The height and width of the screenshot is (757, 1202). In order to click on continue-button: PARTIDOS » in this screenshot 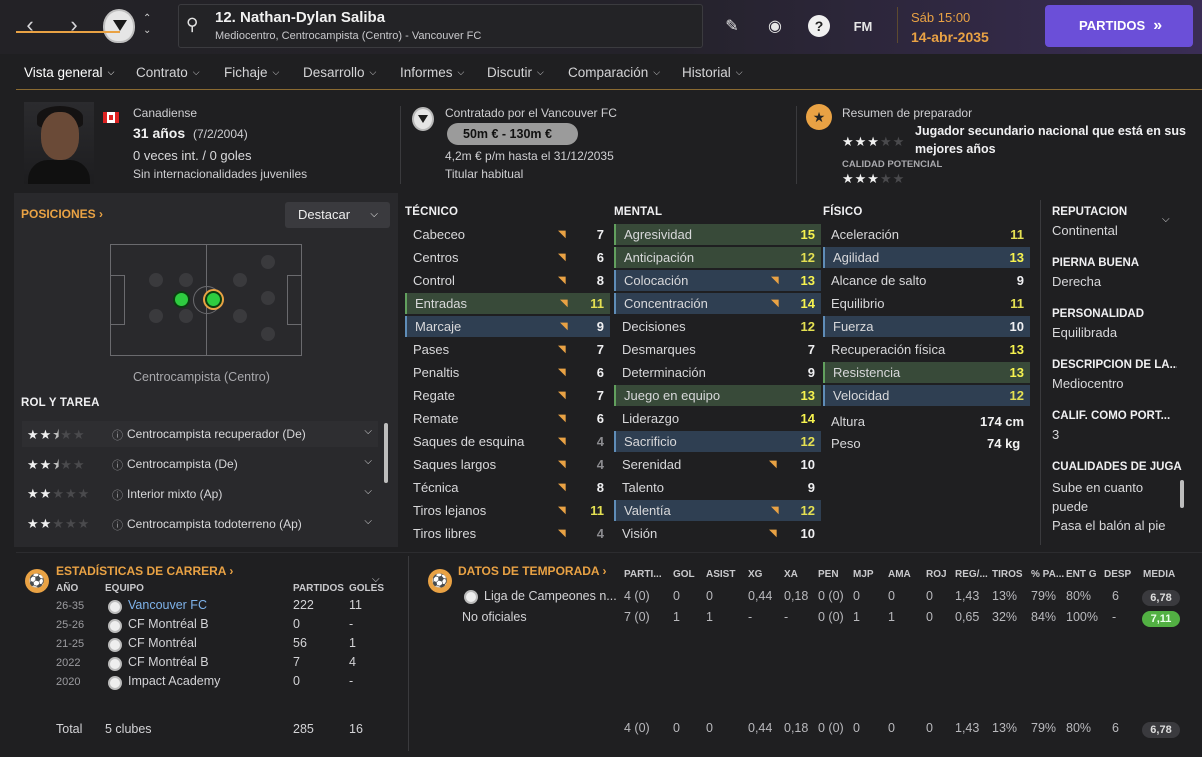, I will do `click(1119, 26)`.